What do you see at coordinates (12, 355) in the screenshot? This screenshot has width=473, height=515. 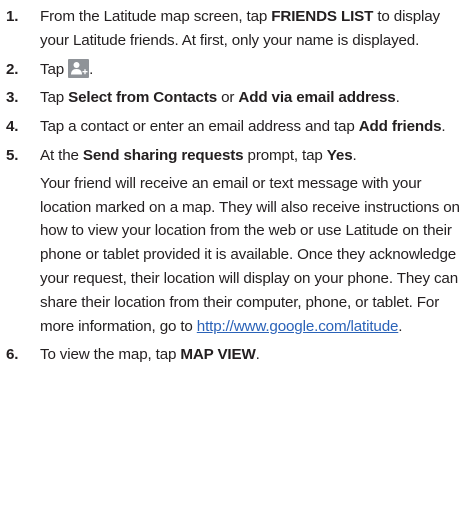 I see `step-number: 6.` at bounding box center [12, 355].